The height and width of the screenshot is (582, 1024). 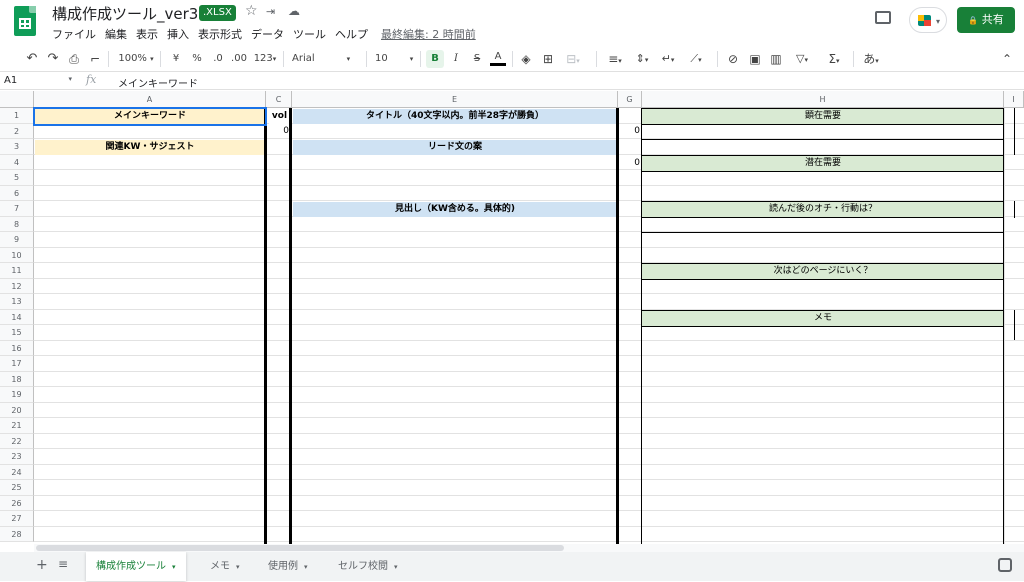 I want to click on sheet-tab-example: 使用例 ▾, so click(x=288, y=566).